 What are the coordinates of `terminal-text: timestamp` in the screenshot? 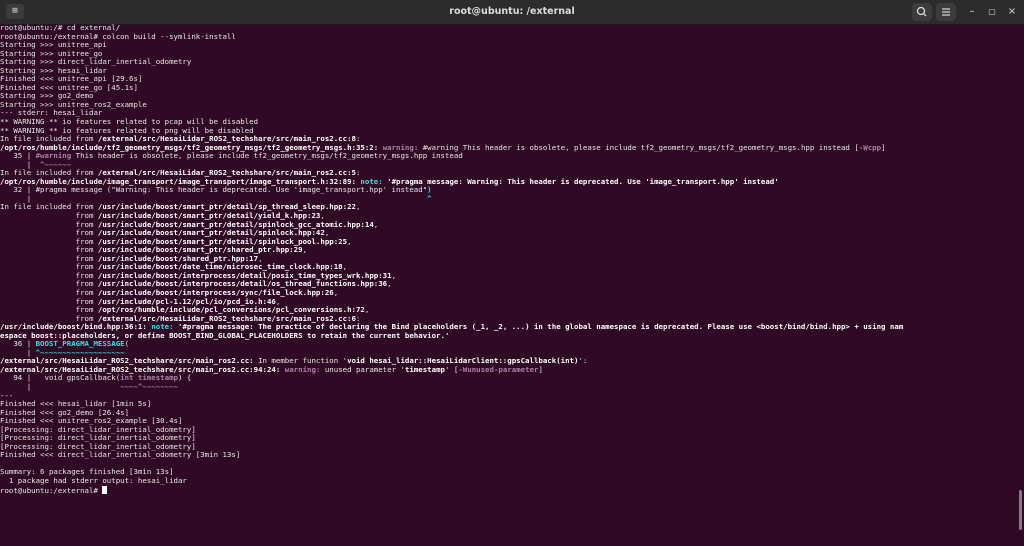 It's located at (424, 369).